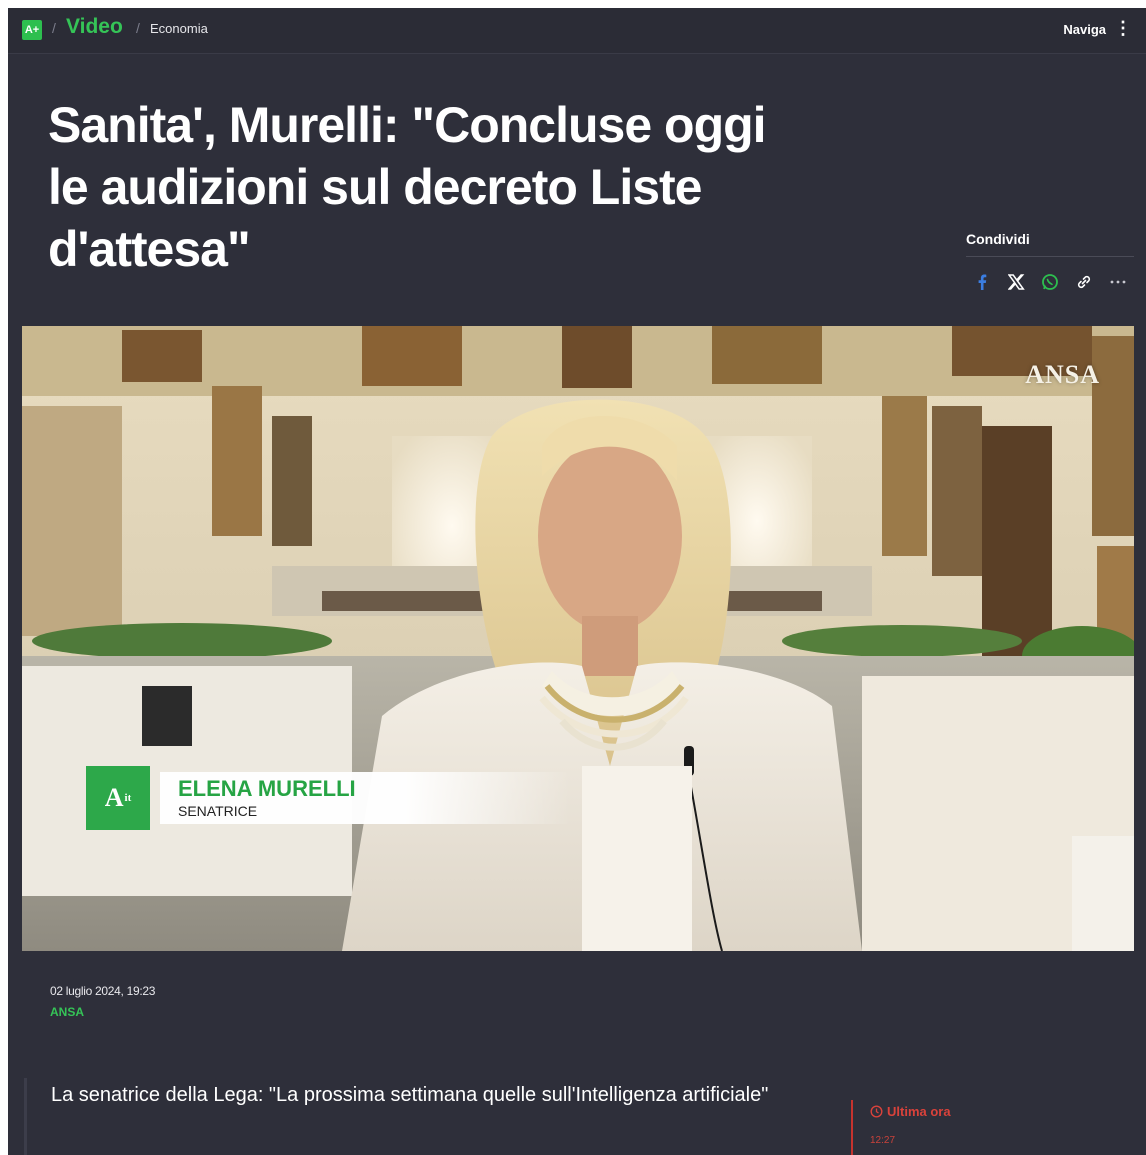 Image resolution: width=1146 pixels, height=1155 pixels. I want to click on more-icon, so click(1118, 282).